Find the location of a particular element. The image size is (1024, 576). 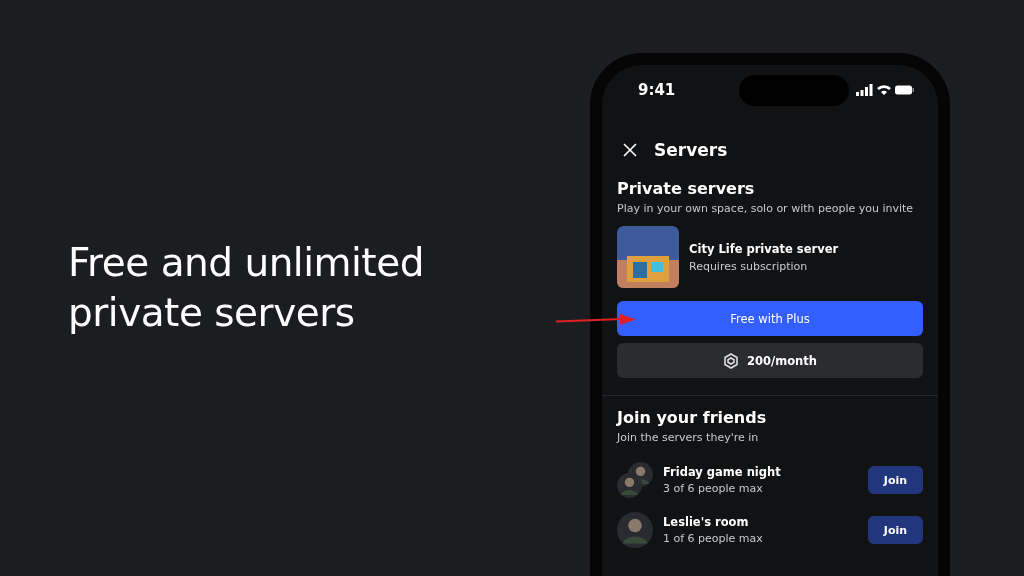

people-count: 1 of 6 people max is located at coordinates (713, 538).